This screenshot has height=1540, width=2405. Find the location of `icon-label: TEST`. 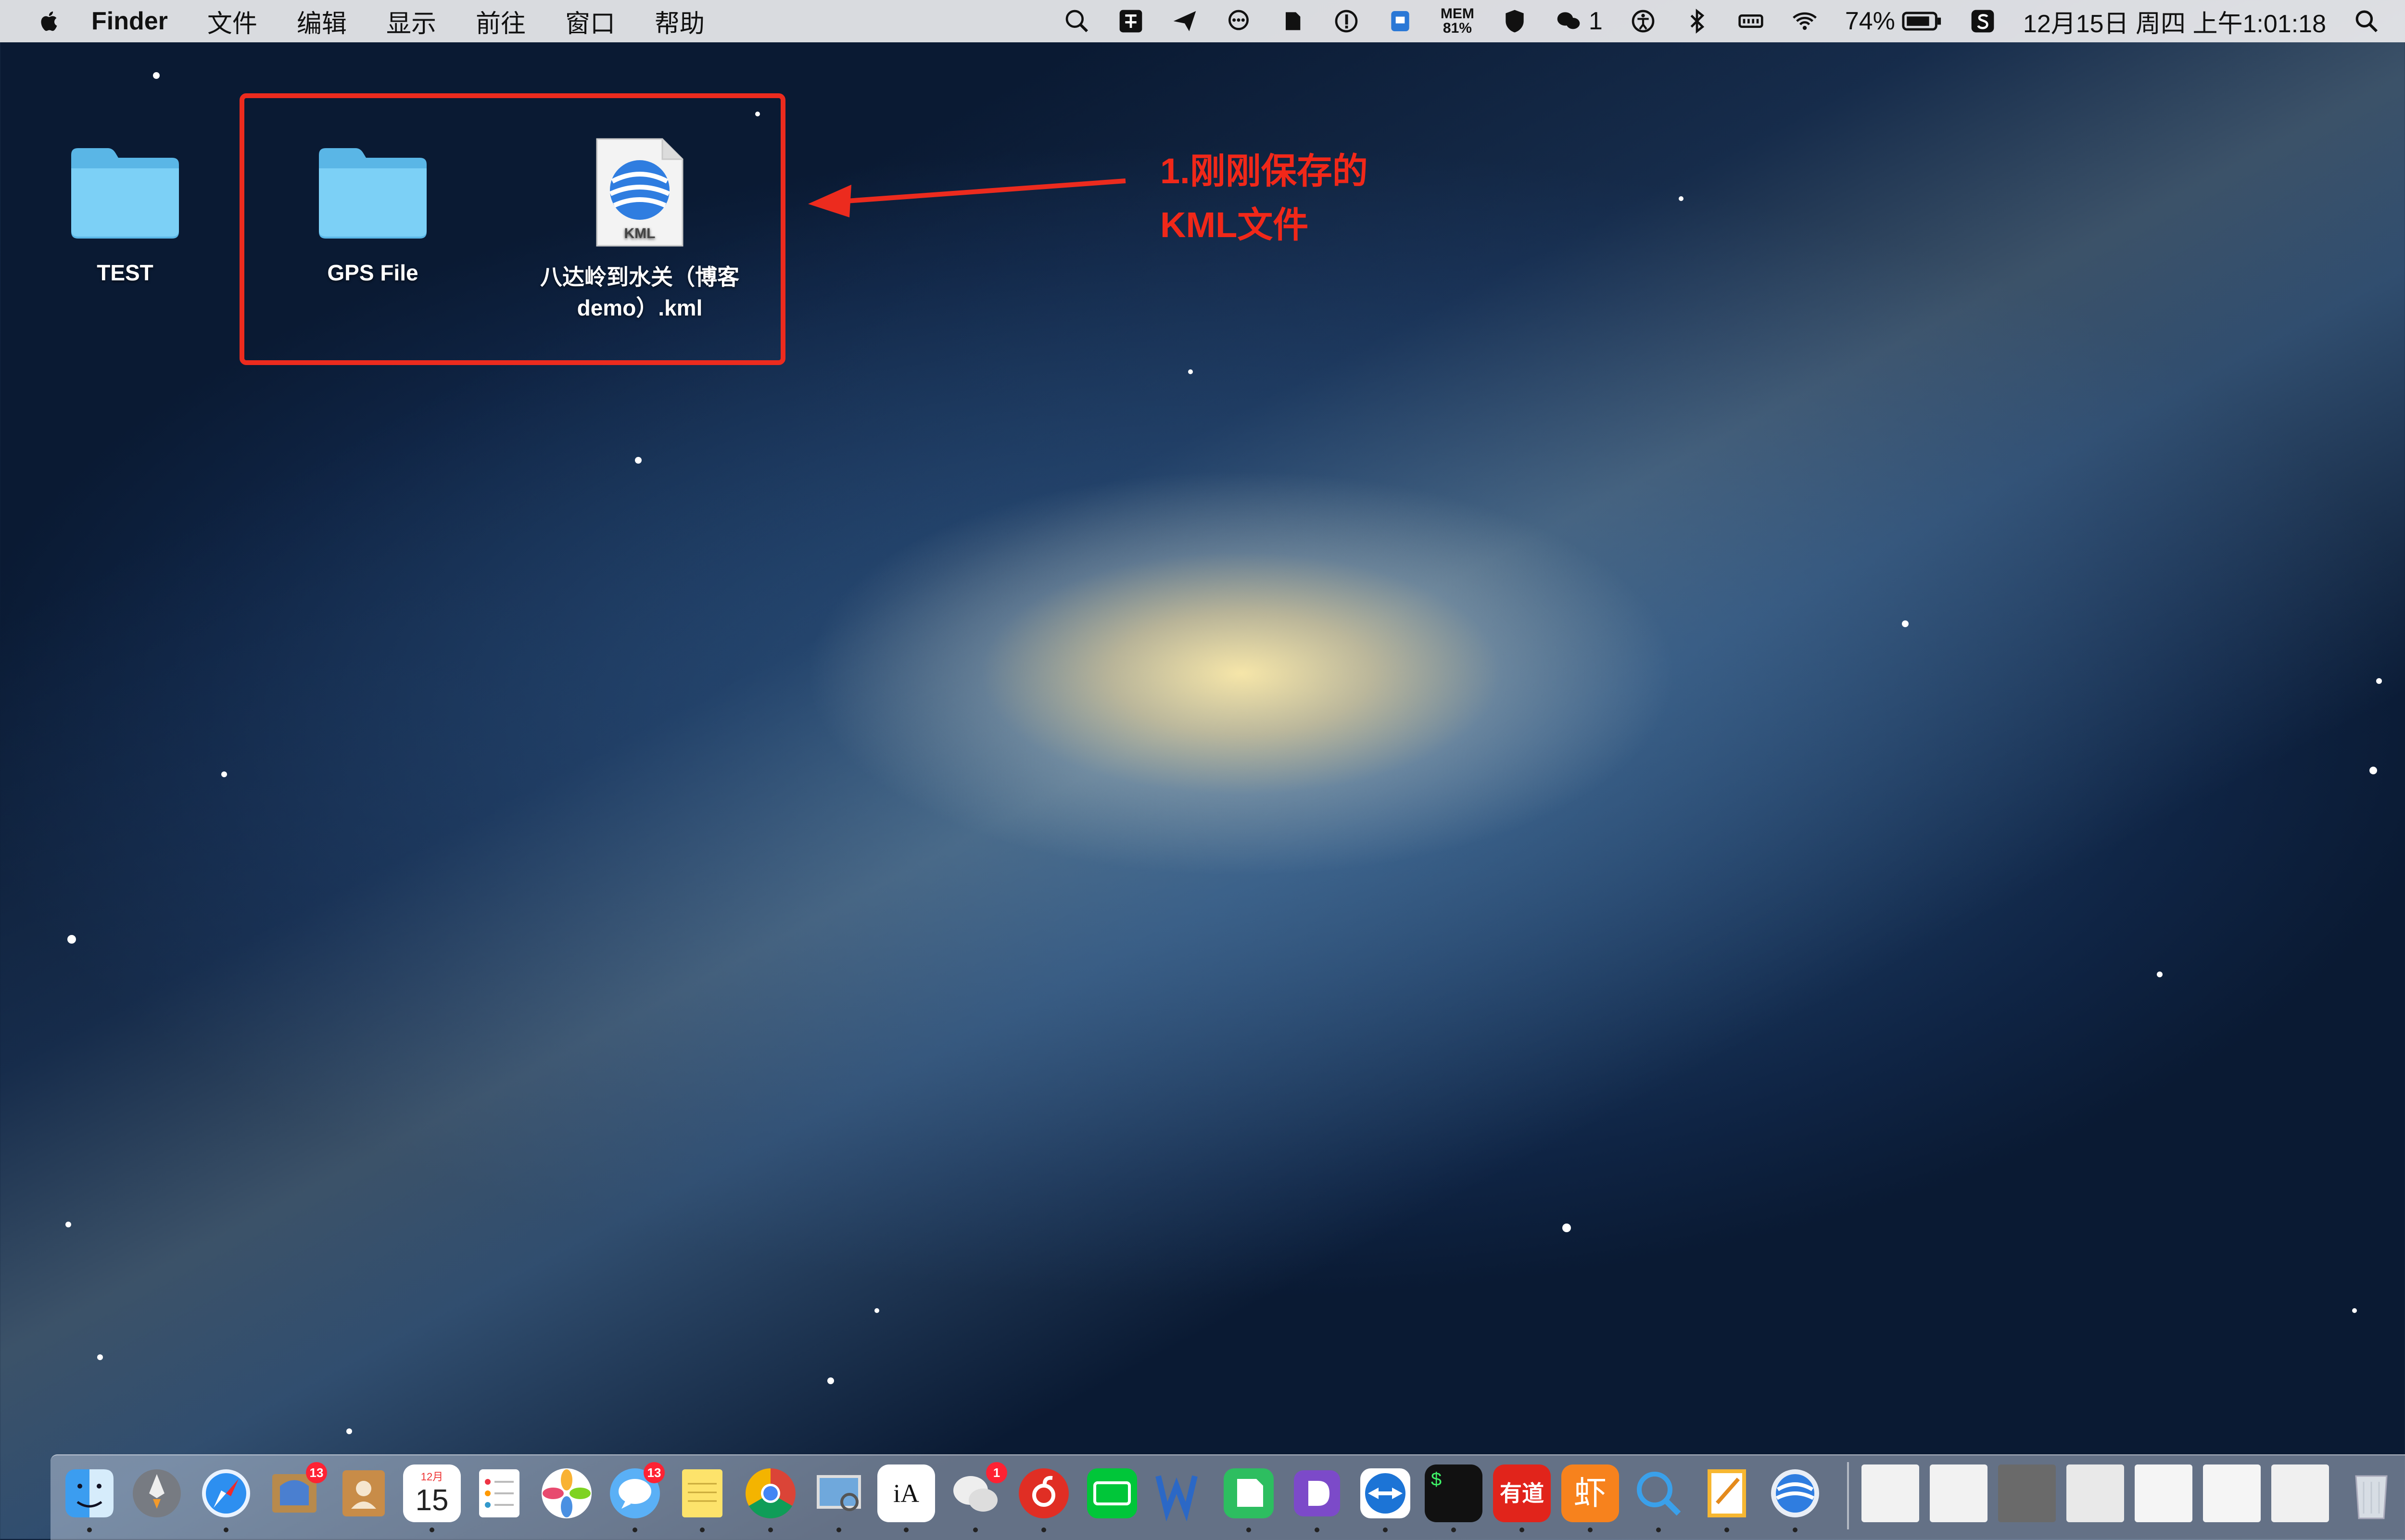

icon-label: TEST is located at coordinates (125, 272).